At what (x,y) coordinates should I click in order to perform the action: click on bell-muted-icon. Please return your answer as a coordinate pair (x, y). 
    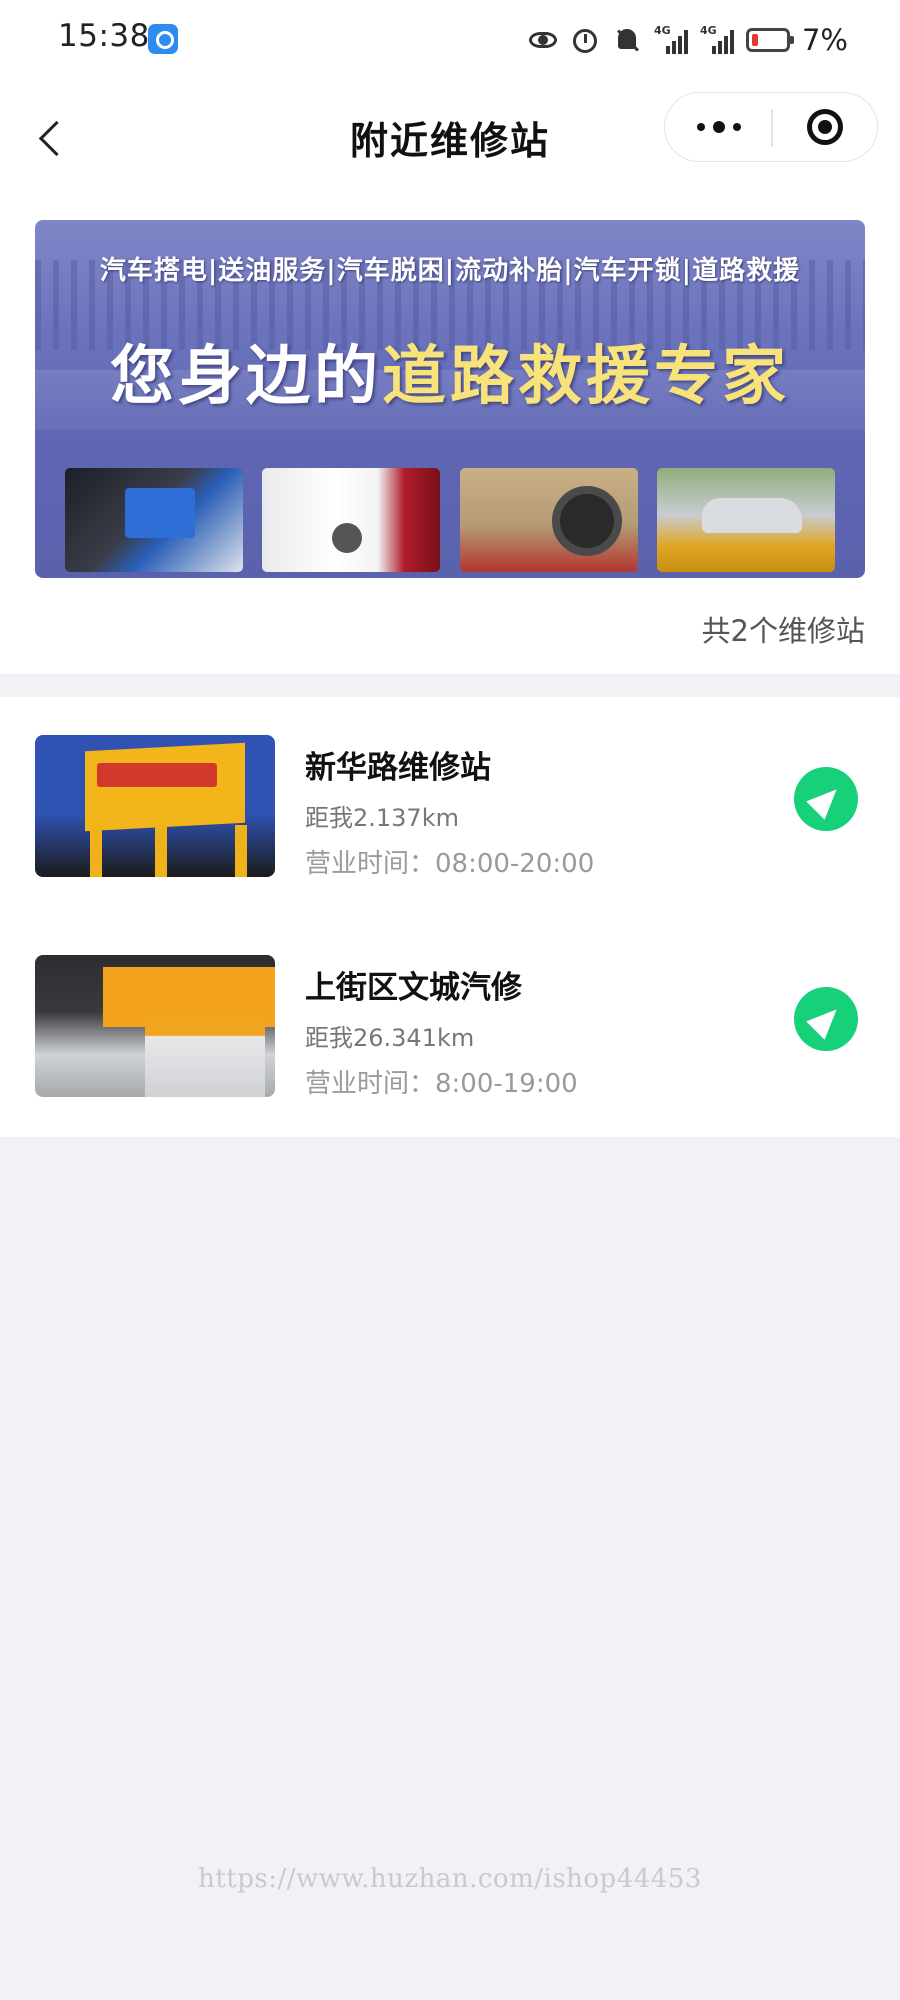
    Looking at the image, I should click on (627, 40).